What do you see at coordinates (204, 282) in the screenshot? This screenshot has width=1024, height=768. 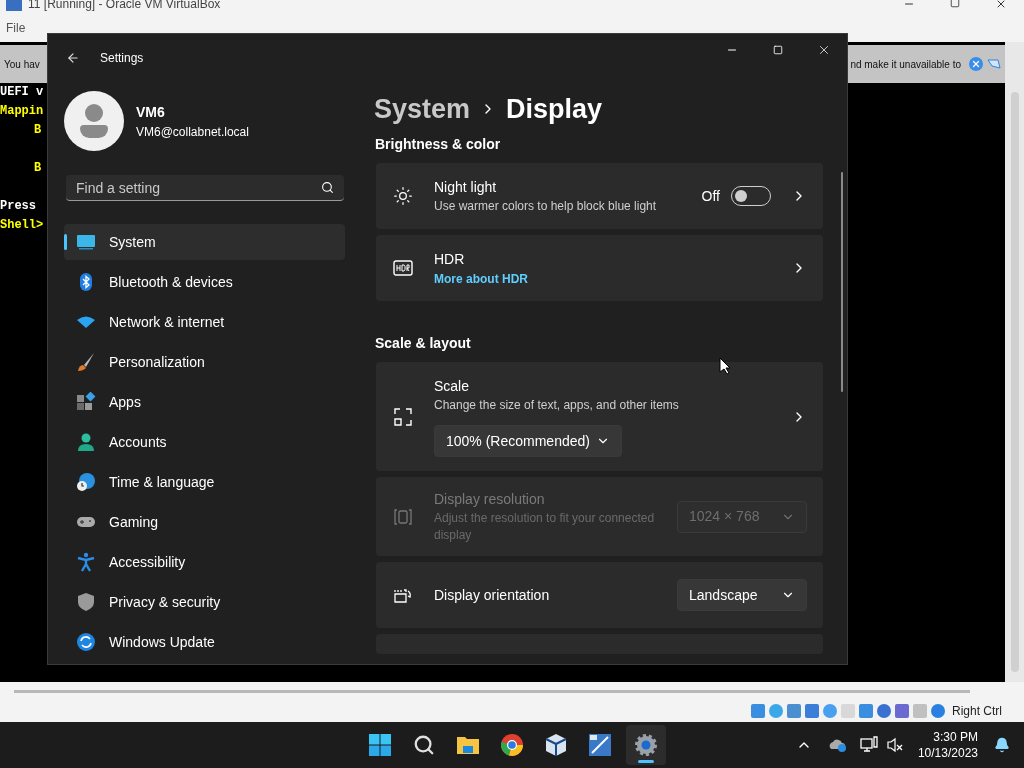 I see `nav-item: Bluetooth & devices` at bounding box center [204, 282].